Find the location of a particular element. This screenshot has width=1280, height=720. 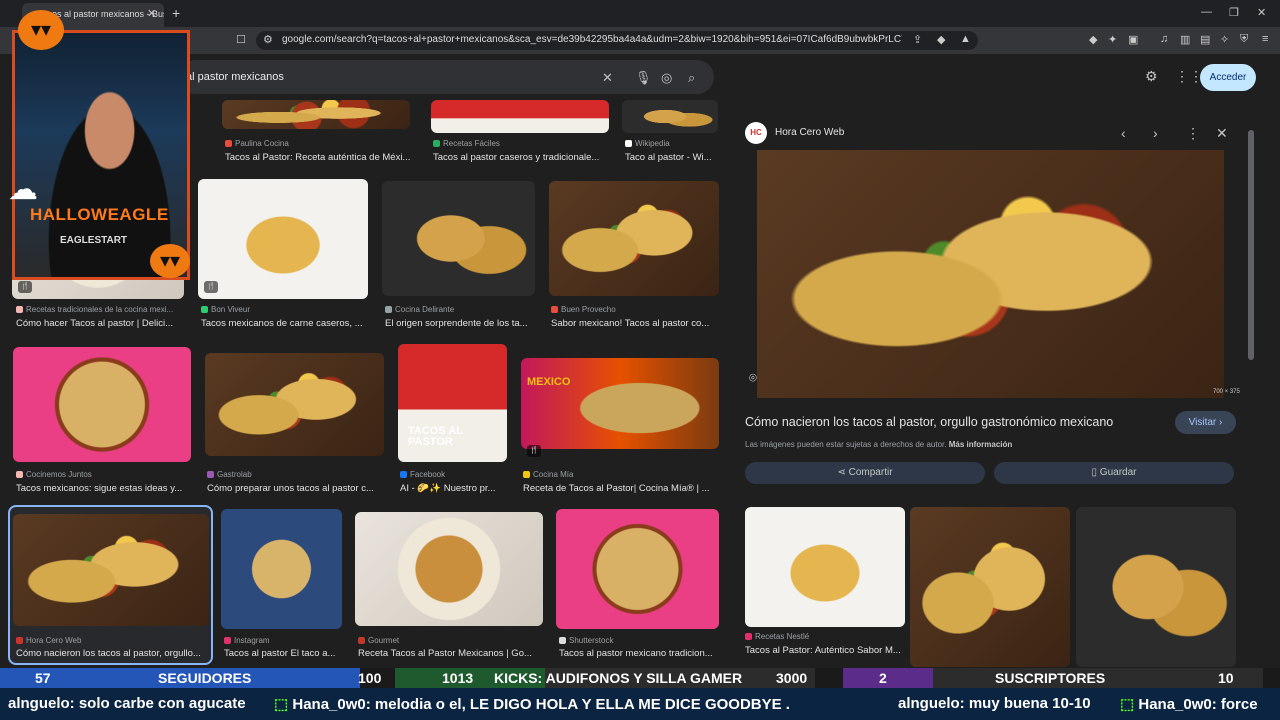

chat-user: alnguelo is located at coordinates (39, 703).